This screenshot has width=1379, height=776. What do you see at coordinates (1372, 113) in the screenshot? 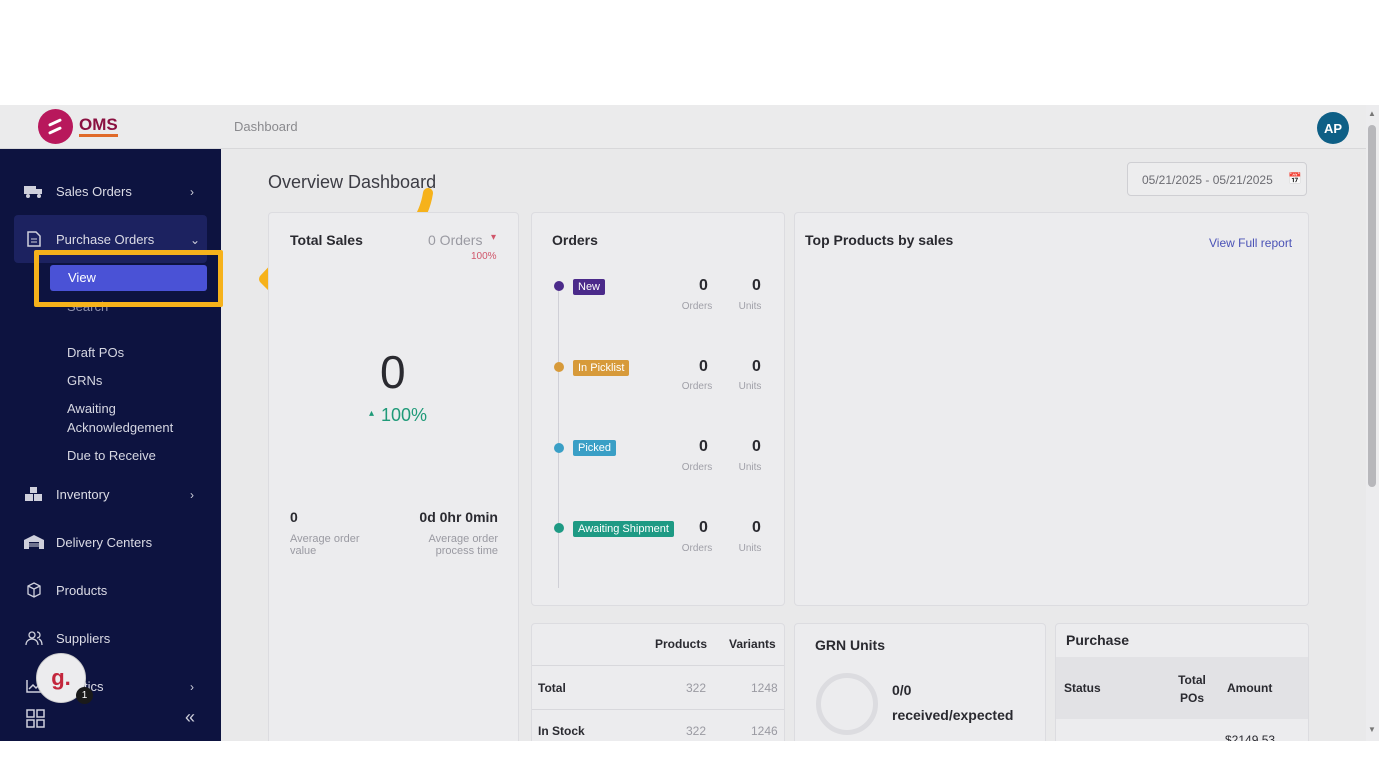
I see `scroll-up-icon: ▲` at bounding box center [1372, 113].